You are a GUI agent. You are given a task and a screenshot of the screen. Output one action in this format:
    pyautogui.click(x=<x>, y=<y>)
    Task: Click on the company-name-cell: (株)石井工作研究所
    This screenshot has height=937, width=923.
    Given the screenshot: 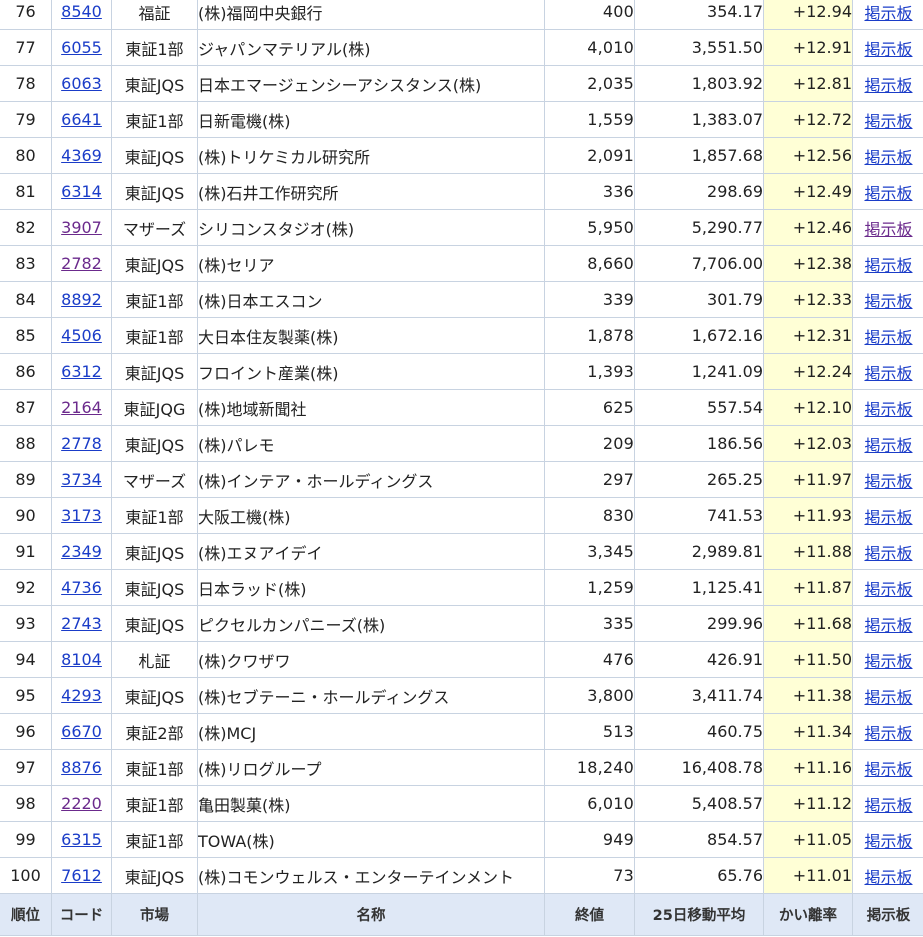 What is the action you would take?
    pyautogui.click(x=371, y=191)
    